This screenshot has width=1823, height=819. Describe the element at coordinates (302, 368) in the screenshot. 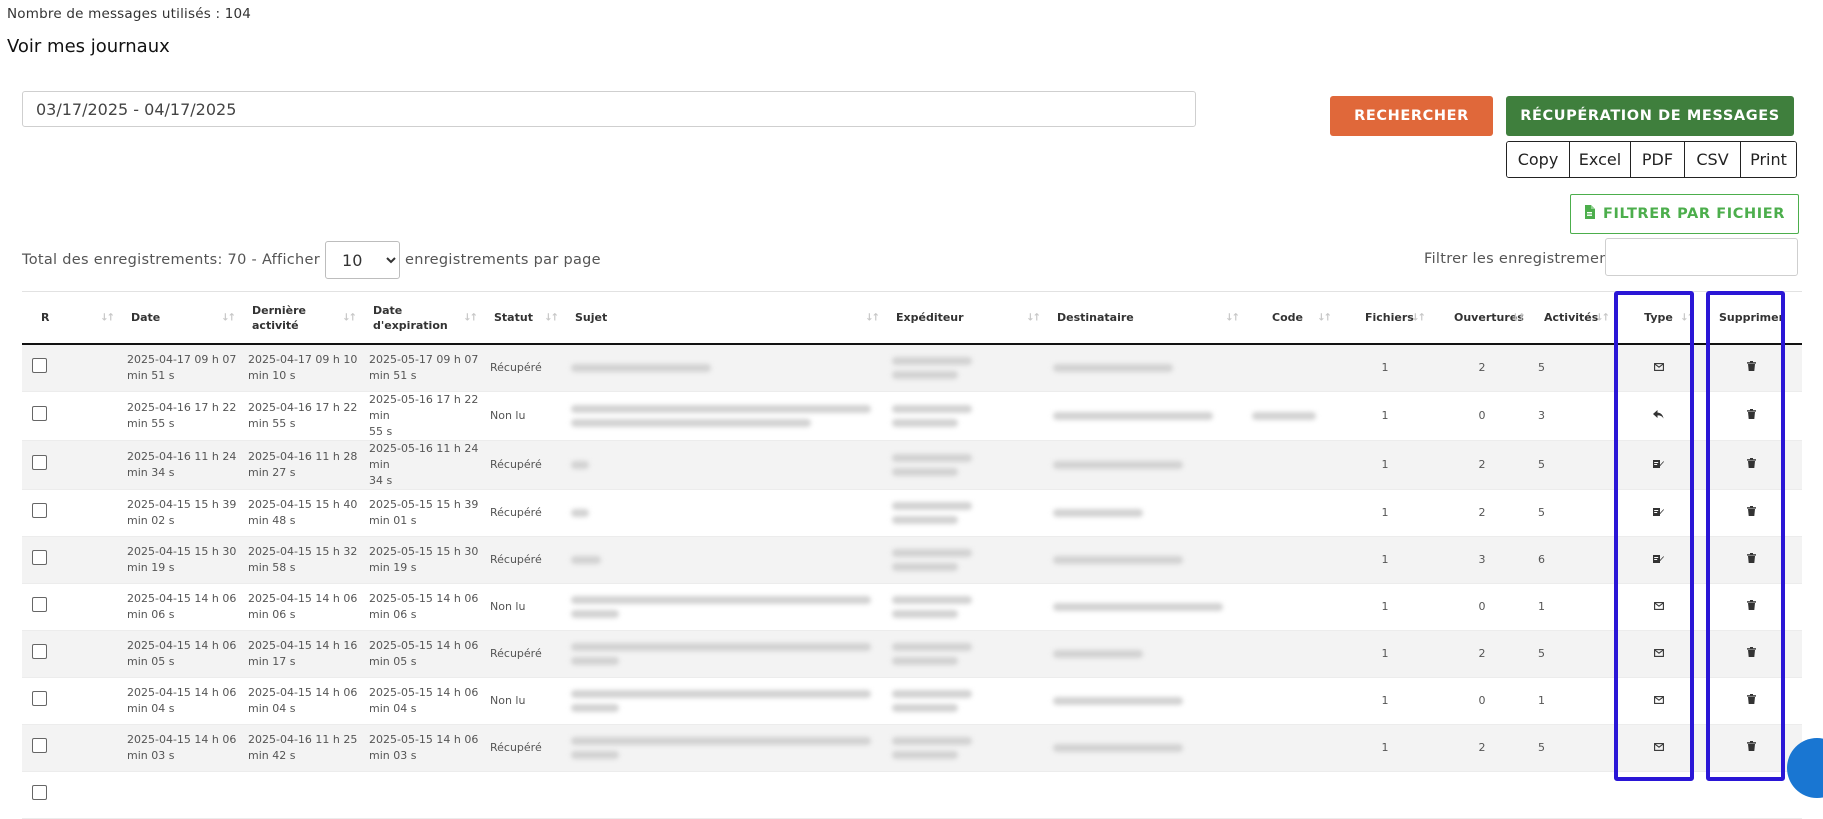

I see `cell-last-activity: 2025-04-17 09 h 10 min 10 s` at that location.